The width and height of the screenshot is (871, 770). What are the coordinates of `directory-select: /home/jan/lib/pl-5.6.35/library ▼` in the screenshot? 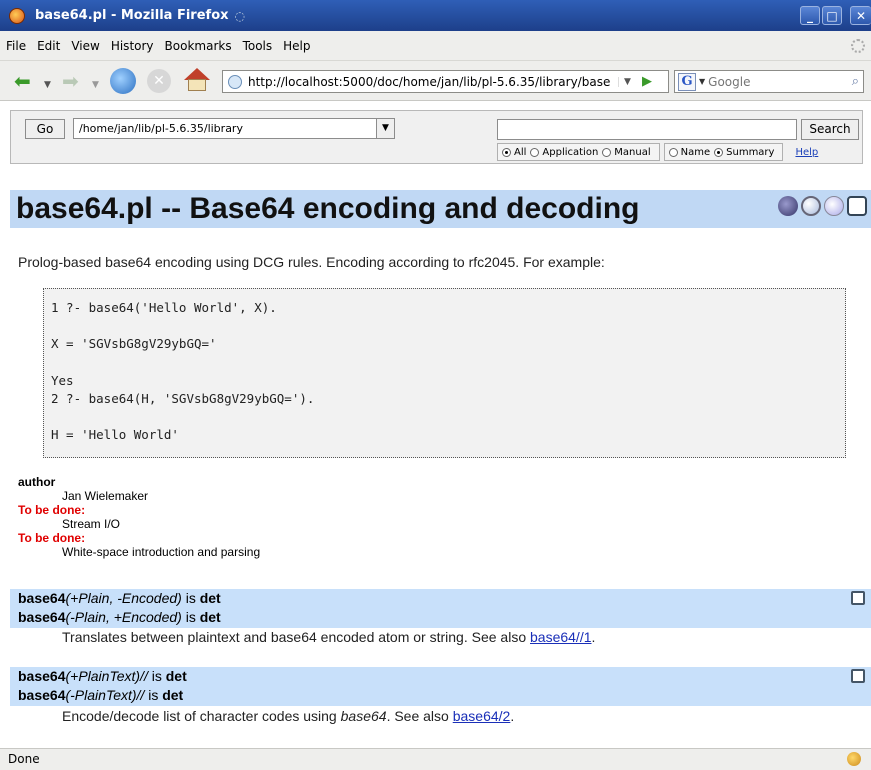 It's located at (234, 128).